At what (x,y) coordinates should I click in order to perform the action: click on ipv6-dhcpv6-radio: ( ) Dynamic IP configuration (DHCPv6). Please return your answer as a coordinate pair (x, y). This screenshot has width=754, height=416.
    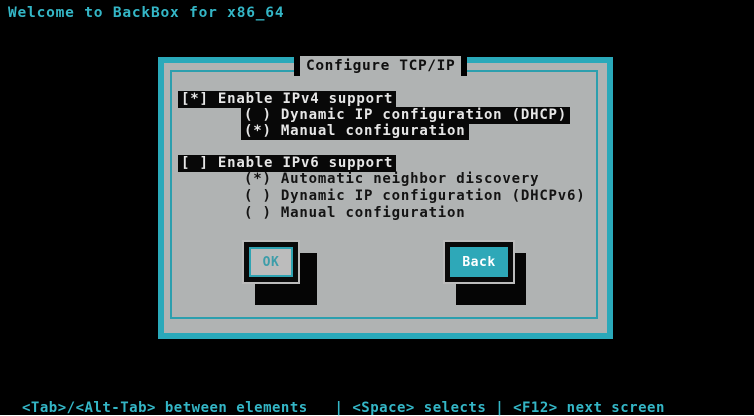
    Looking at the image, I should click on (414, 196).